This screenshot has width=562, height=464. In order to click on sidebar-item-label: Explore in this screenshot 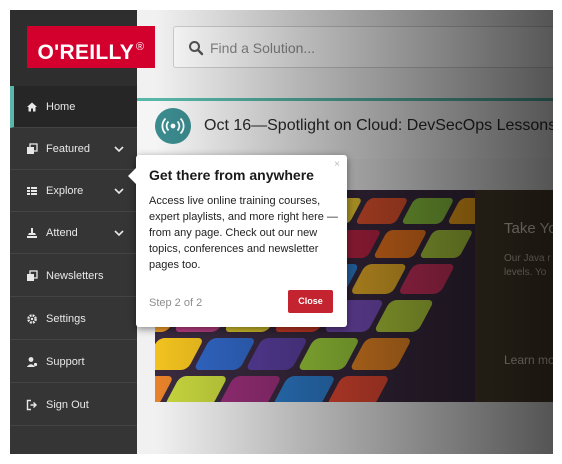, I will do `click(65, 190)`.